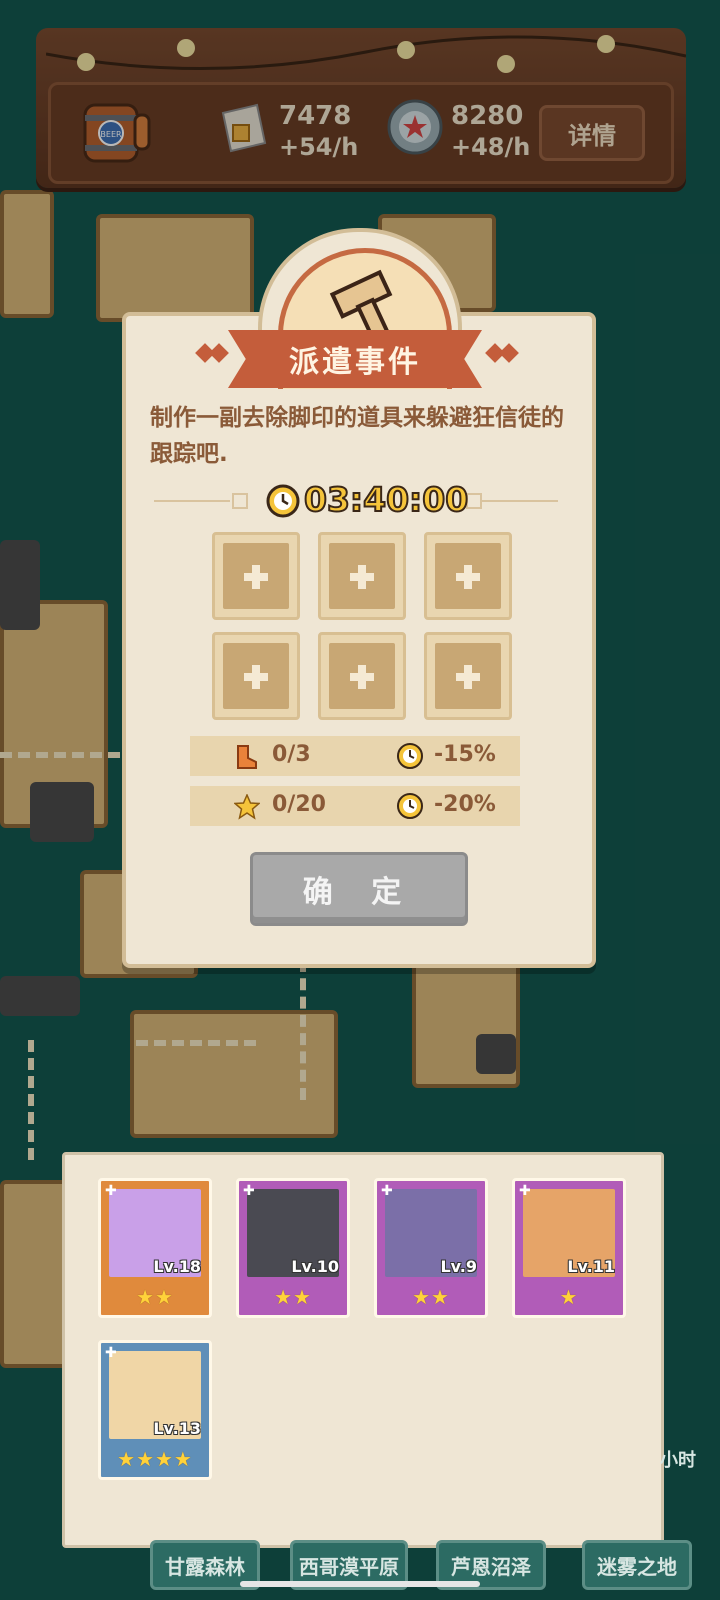  I want to click on region-tab-misty-land: 迷雾之地, so click(637, 1565).